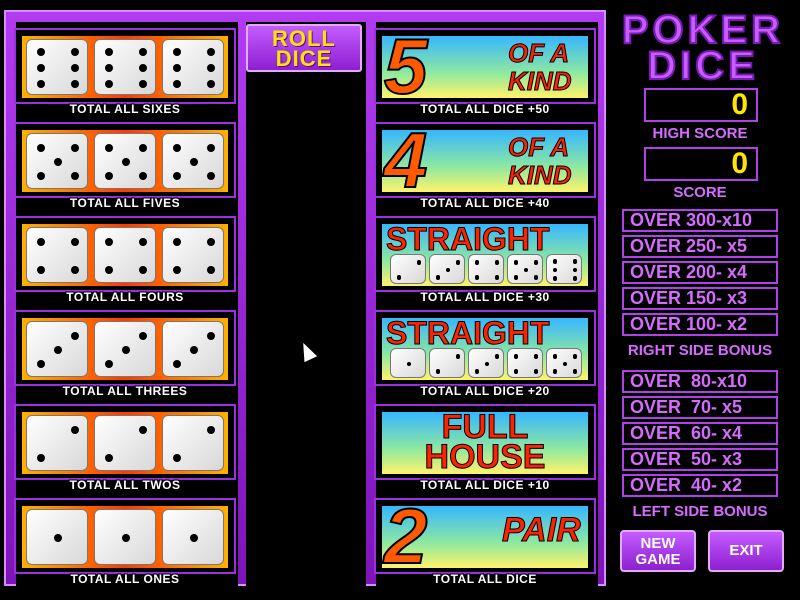  Describe the element at coordinates (485, 260) in the screenshot. I see `right-score-row: STRAIGHT TOTAL ALL DICE +30` at that location.